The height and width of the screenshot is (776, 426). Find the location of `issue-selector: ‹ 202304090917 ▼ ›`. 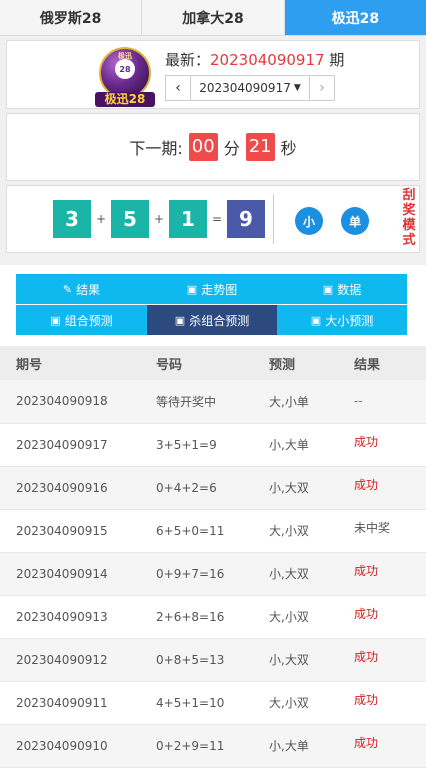

issue-selector: ‹ 202304090917 ▼ › is located at coordinates (254, 88).